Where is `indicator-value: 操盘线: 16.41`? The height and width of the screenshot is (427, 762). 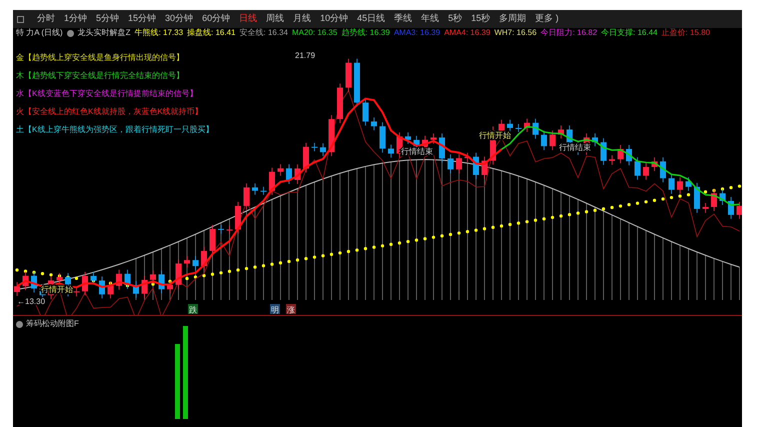 indicator-value: 操盘线: 16.41 is located at coordinates (211, 33).